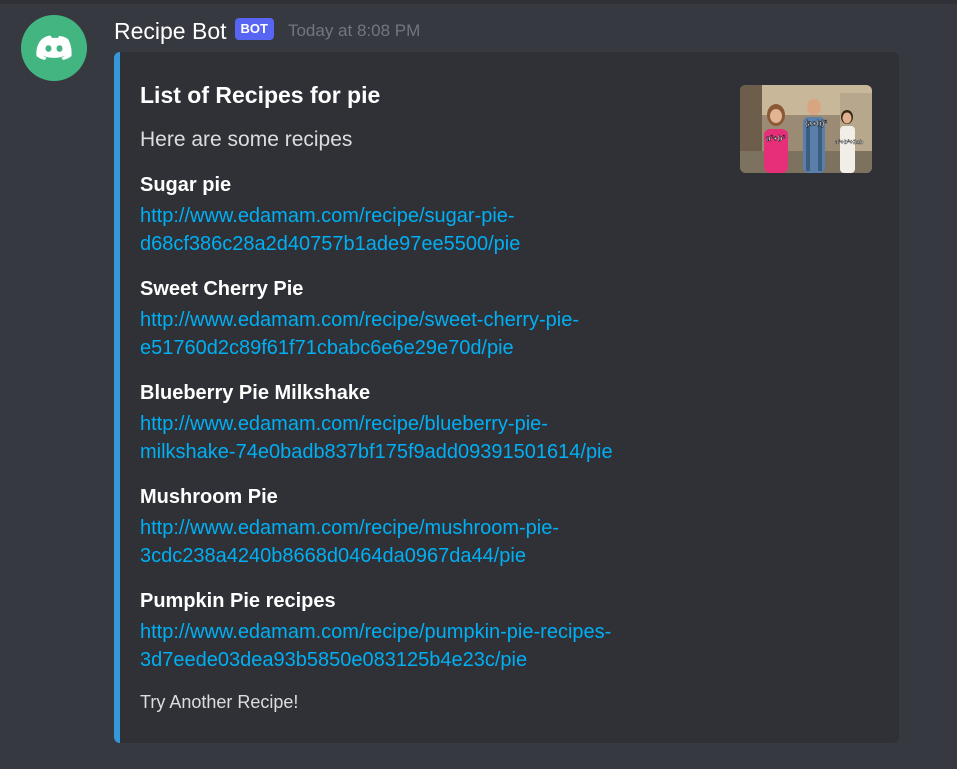 This screenshot has width=957, height=769. I want to click on embed-footer: Try Another Recipe!, so click(219, 702).